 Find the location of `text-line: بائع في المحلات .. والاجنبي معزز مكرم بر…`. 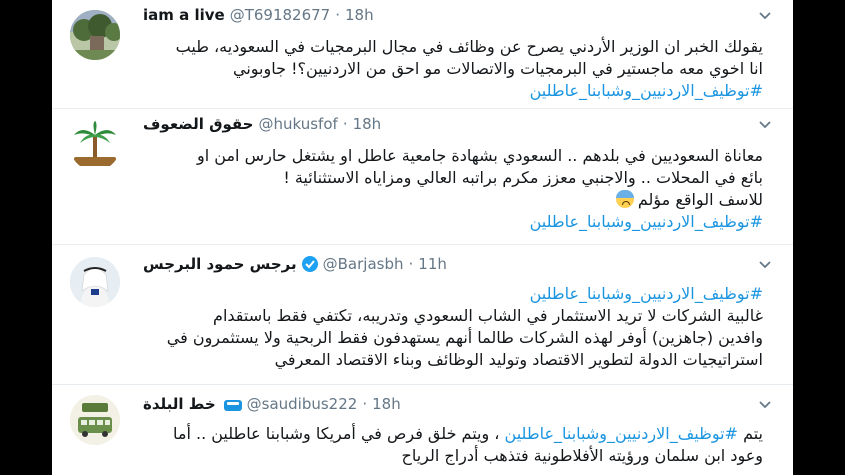

text-line: بائع في المحلات .. والاجنبي معزز مكرم بر… is located at coordinates (523, 177).